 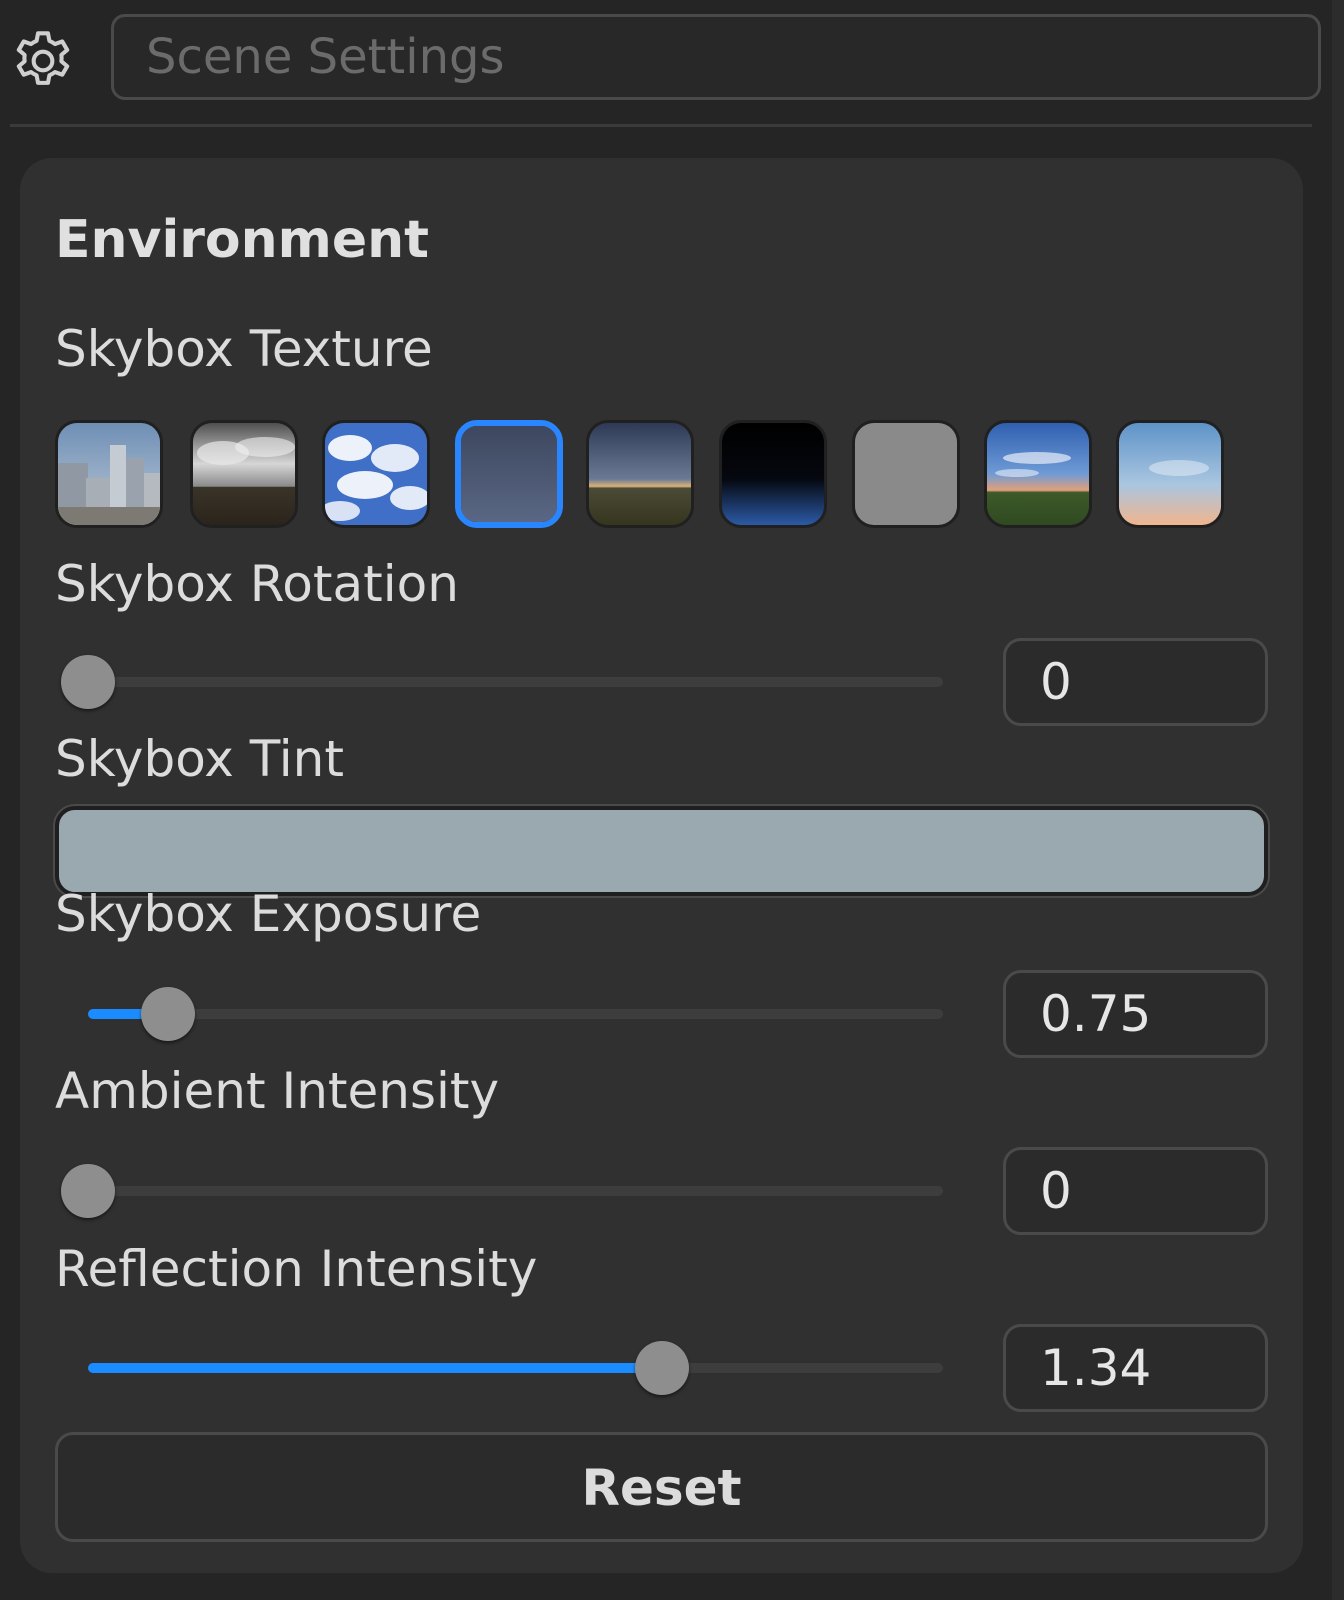 I want to click on skybox-option-dusk-field, so click(x=640, y=474).